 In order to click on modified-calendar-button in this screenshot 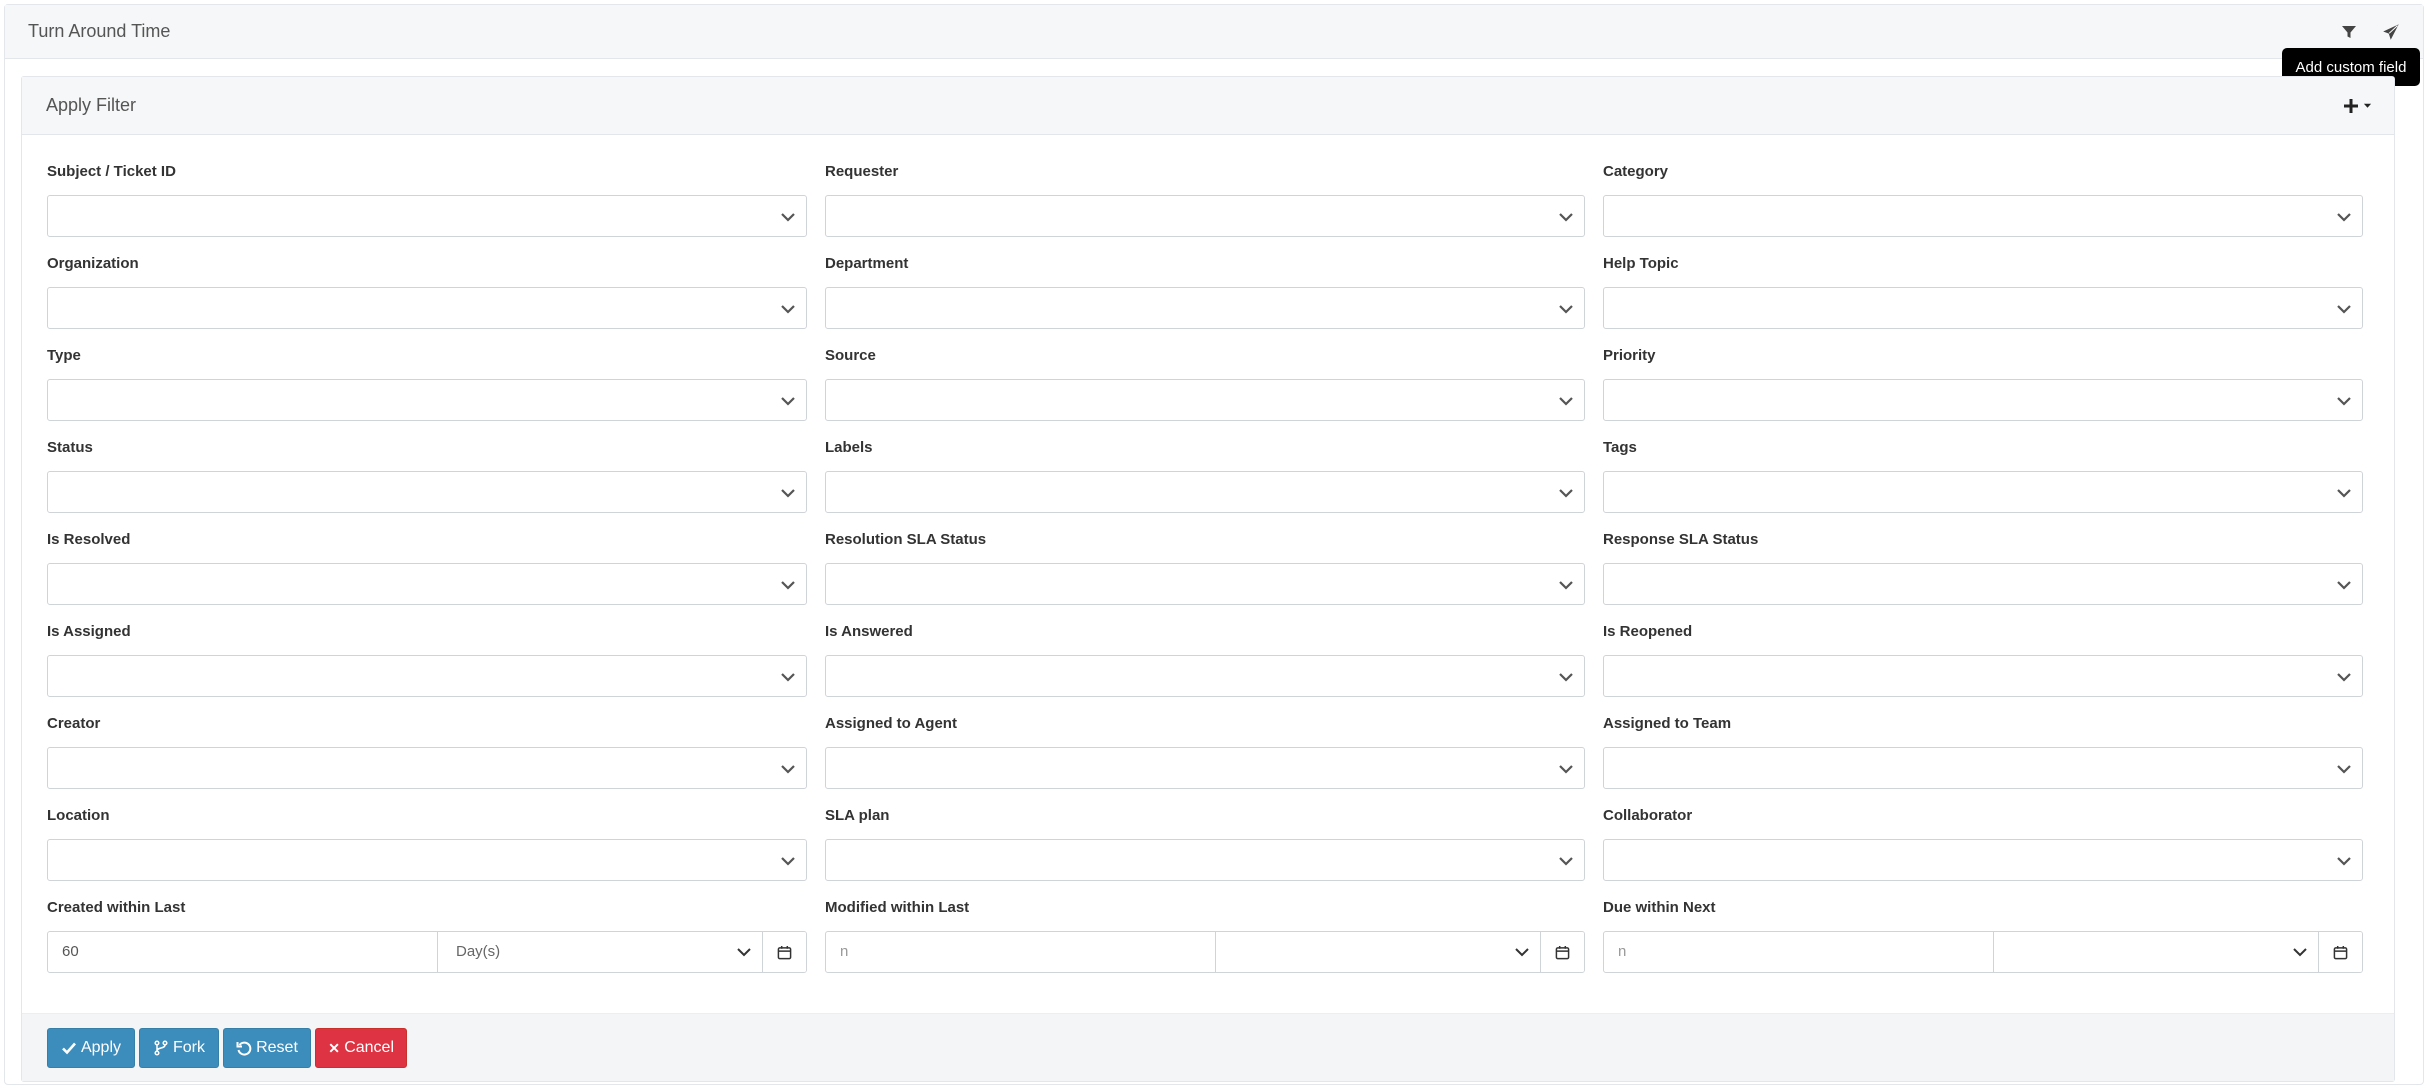, I will do `click(1562, 952)`.